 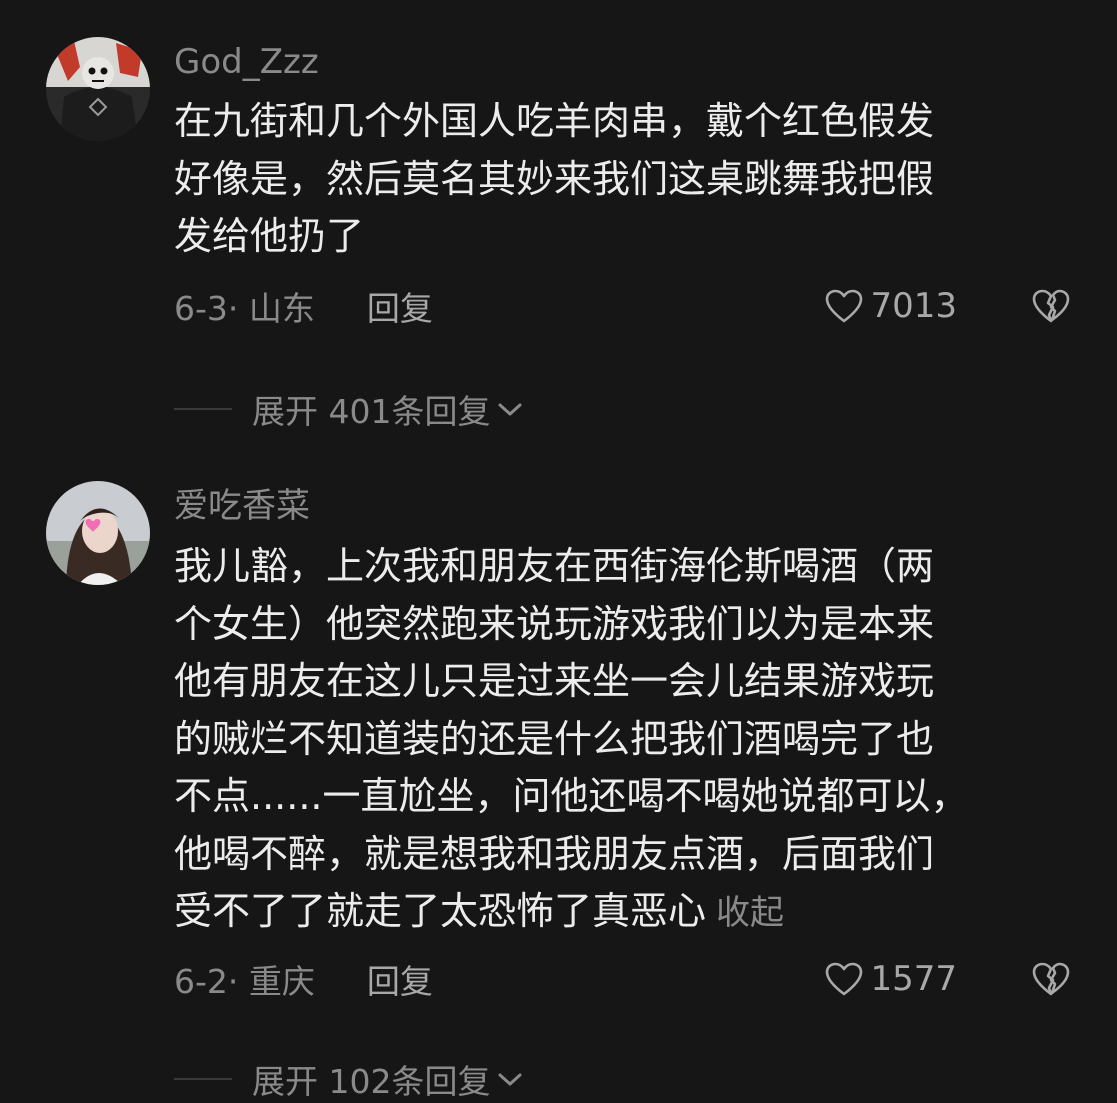 What do you see at coordinates (371, 1081) in the screenshot?
I see `expand-replies-label: 展开 102条回复` at bounding box center [371, 1081].